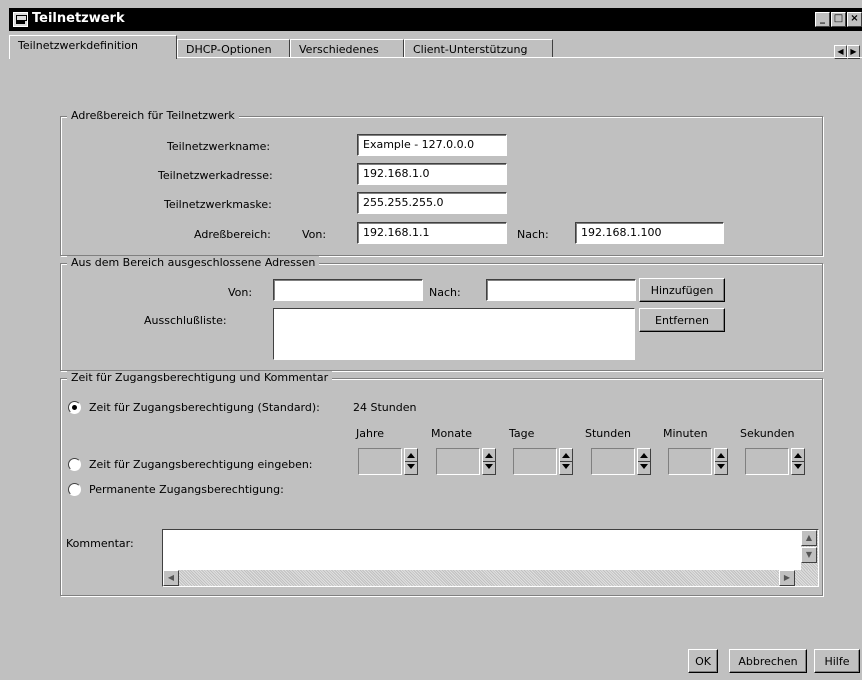 The image size is (862, 680). What do you see at coordinates (348, 290) in the screenshot?
I see `exclude-from-input` at bounding box center [348, 290].